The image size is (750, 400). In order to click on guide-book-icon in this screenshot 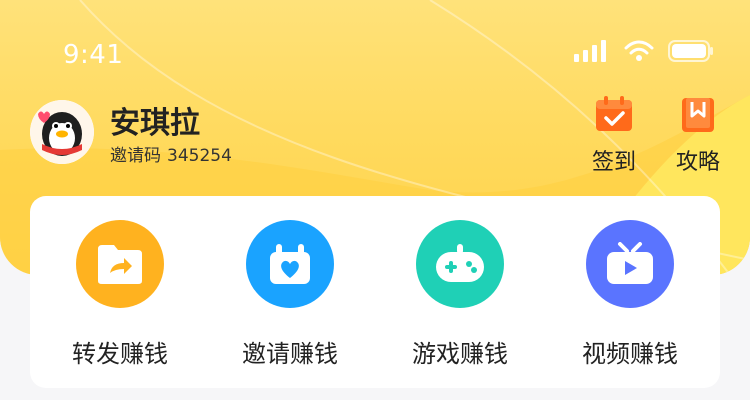, I will do `click(698, 115)`.